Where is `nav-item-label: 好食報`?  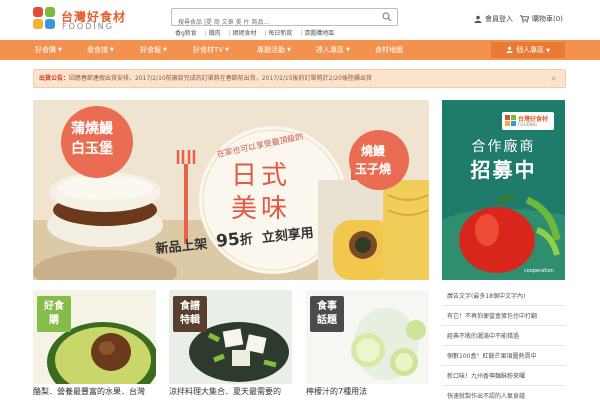 nav-item-label: 好食報 is located at coordinates (150, 50).